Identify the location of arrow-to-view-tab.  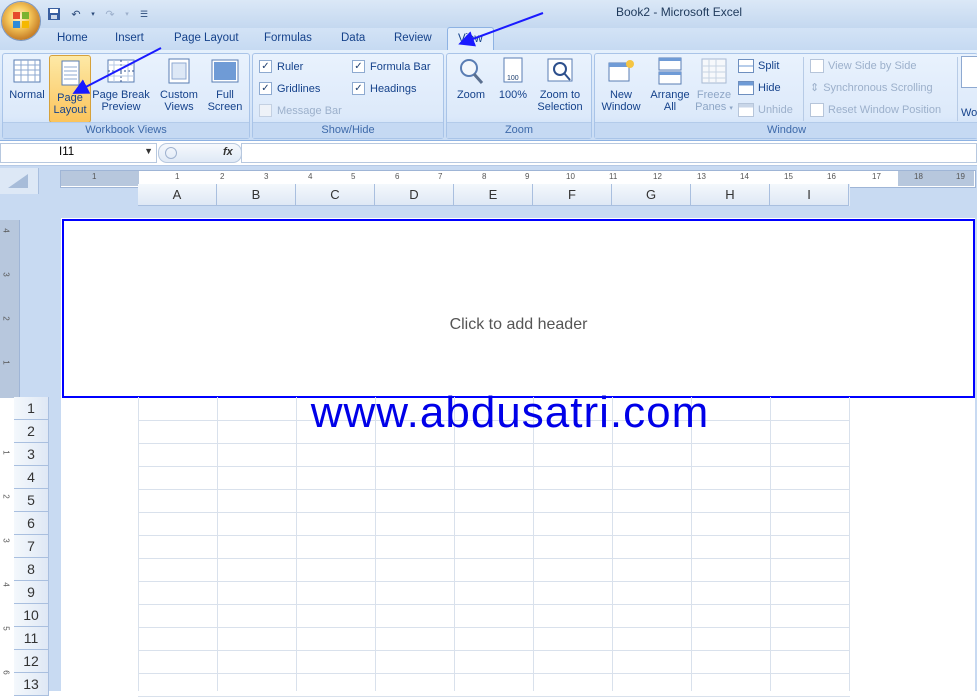
(501, 29).